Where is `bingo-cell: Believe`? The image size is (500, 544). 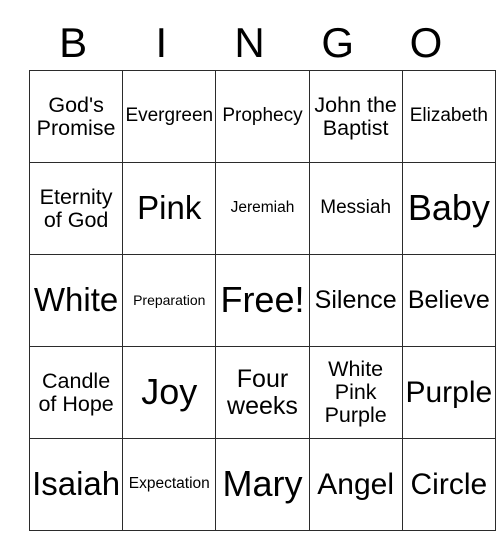 bingo-cell: Believe is located at coordinates (448, 300).